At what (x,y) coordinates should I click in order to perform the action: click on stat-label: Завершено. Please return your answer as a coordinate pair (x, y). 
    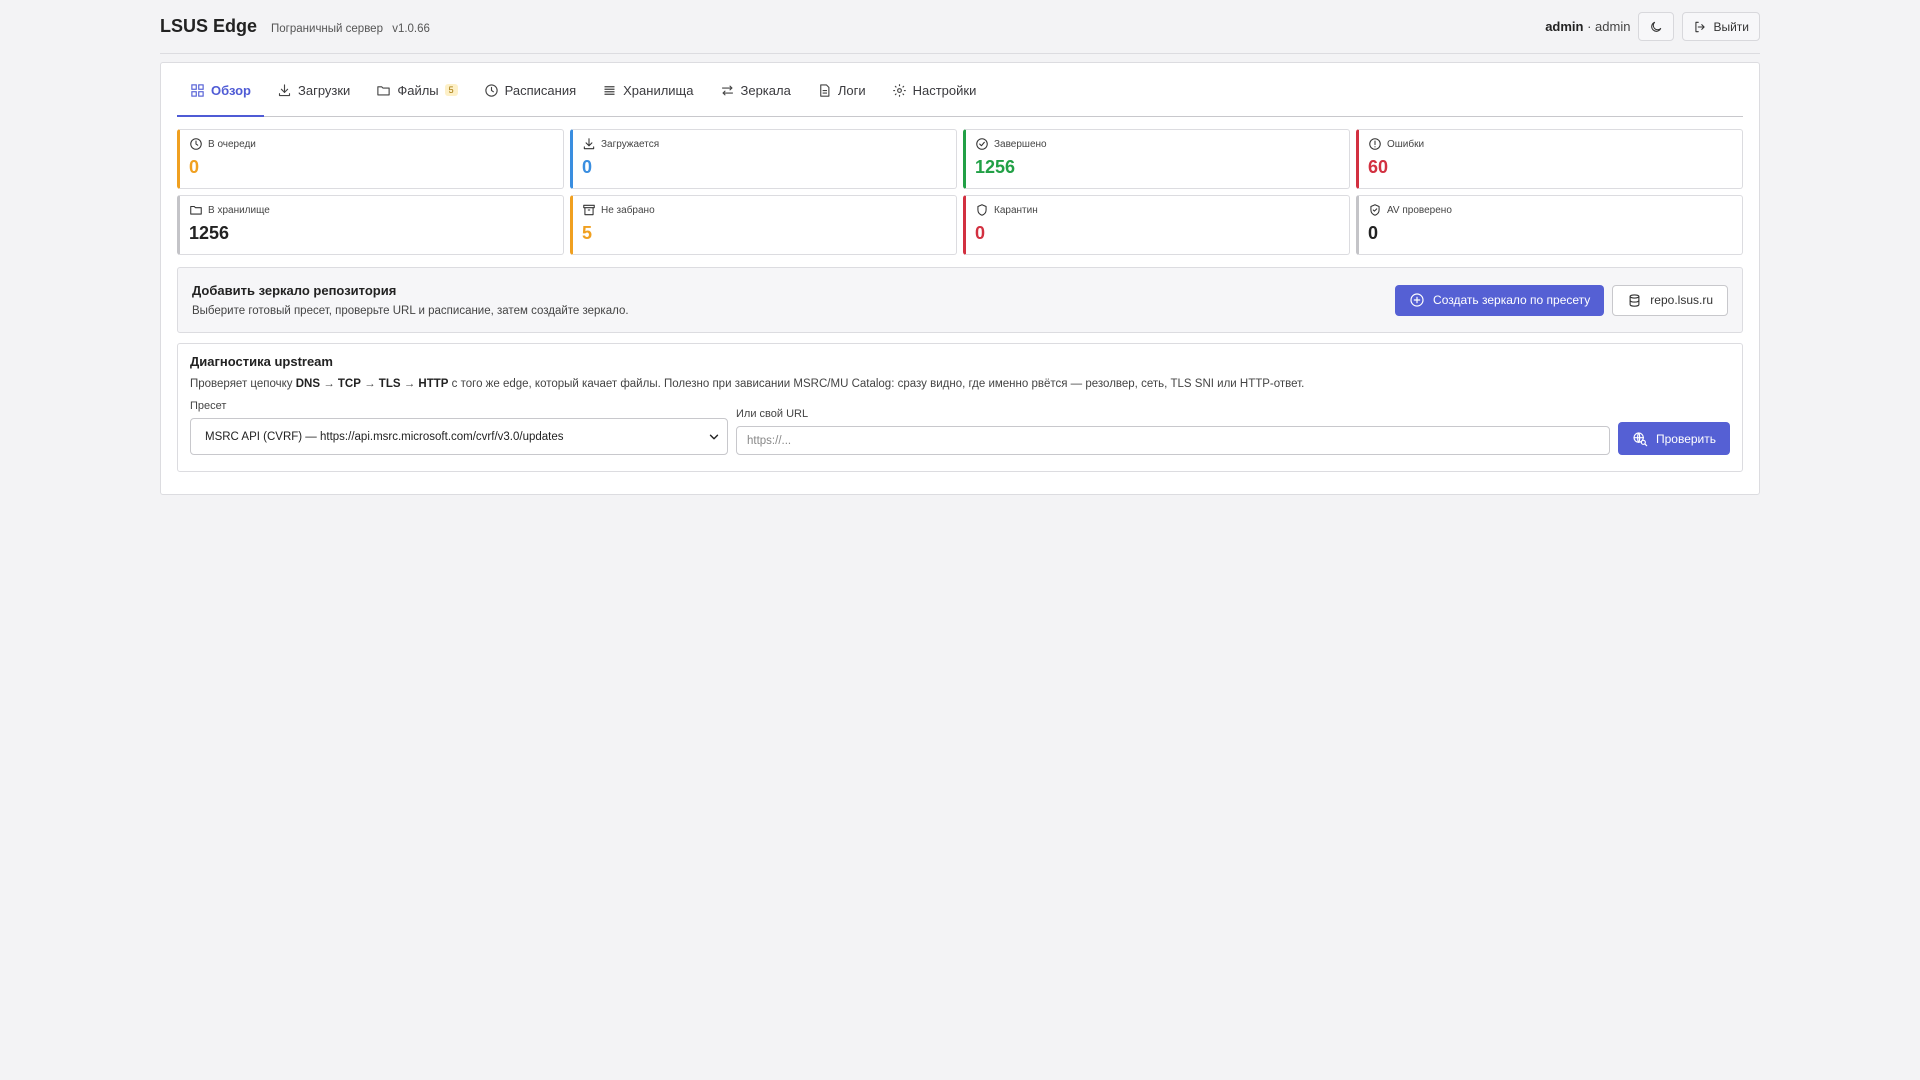
    Looking at the image, I should click on (1020, 144).